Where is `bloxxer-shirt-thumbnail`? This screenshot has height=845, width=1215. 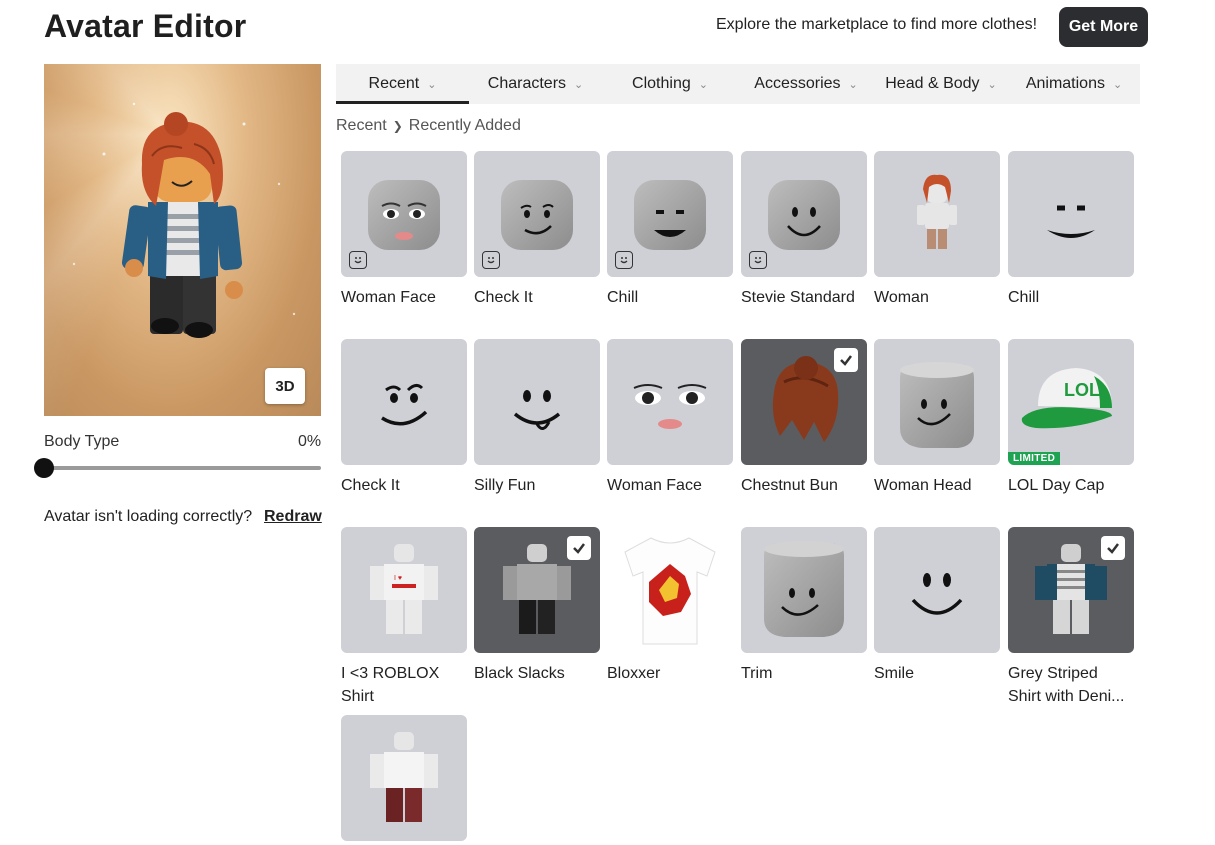
bloxxer-shirt-thumbnail is located at coordinates (670, 590).